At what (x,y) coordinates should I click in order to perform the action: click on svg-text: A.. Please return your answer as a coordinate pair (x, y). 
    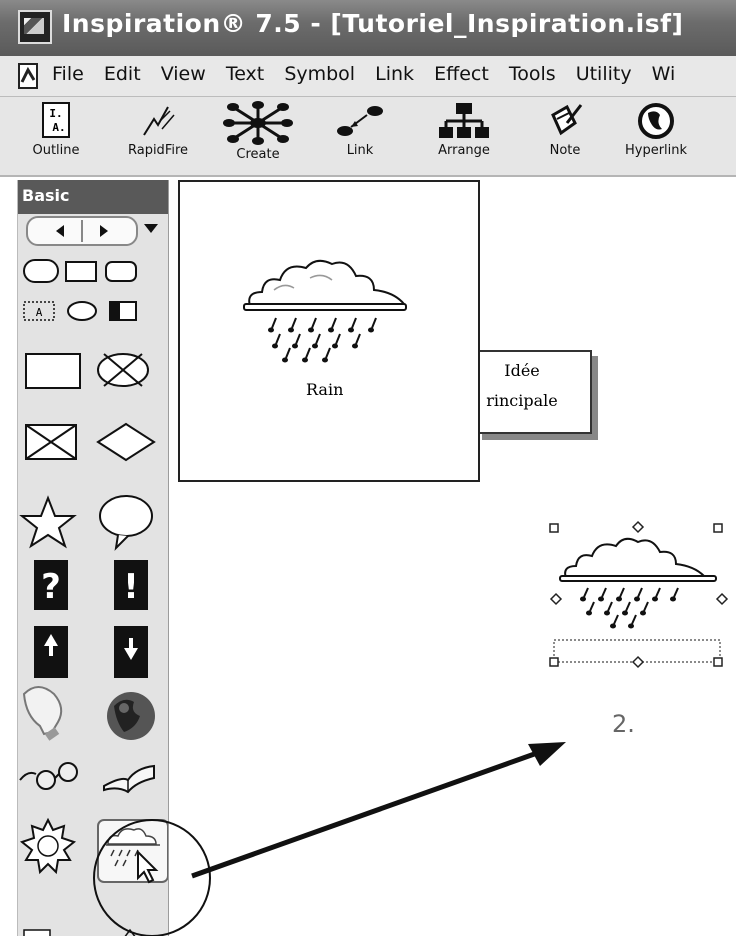
    Looking at the image, I should click on (58, 127).